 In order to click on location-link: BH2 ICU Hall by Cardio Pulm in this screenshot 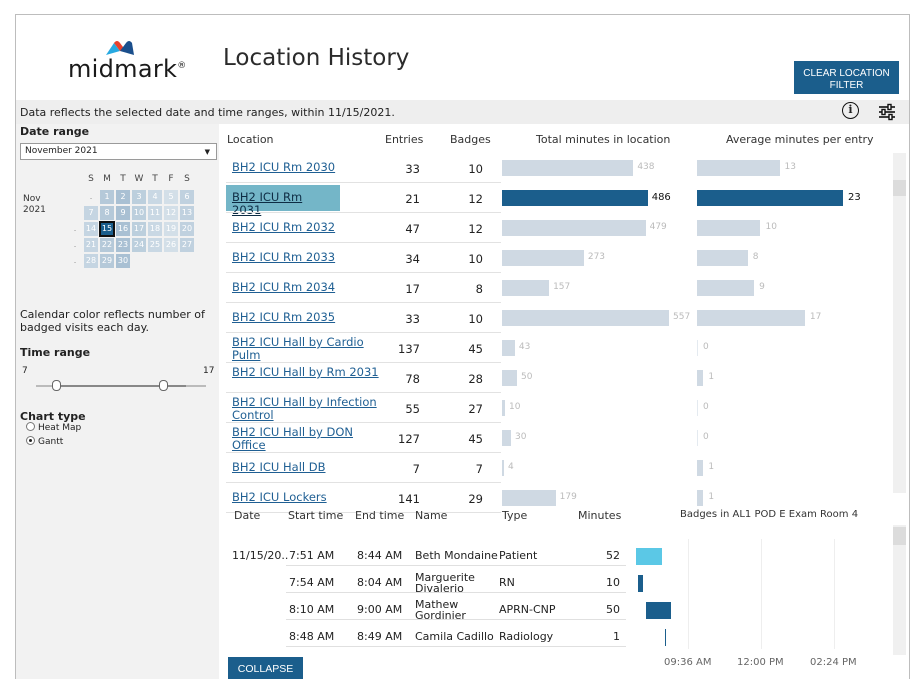, I will do `click(307, 349)`.